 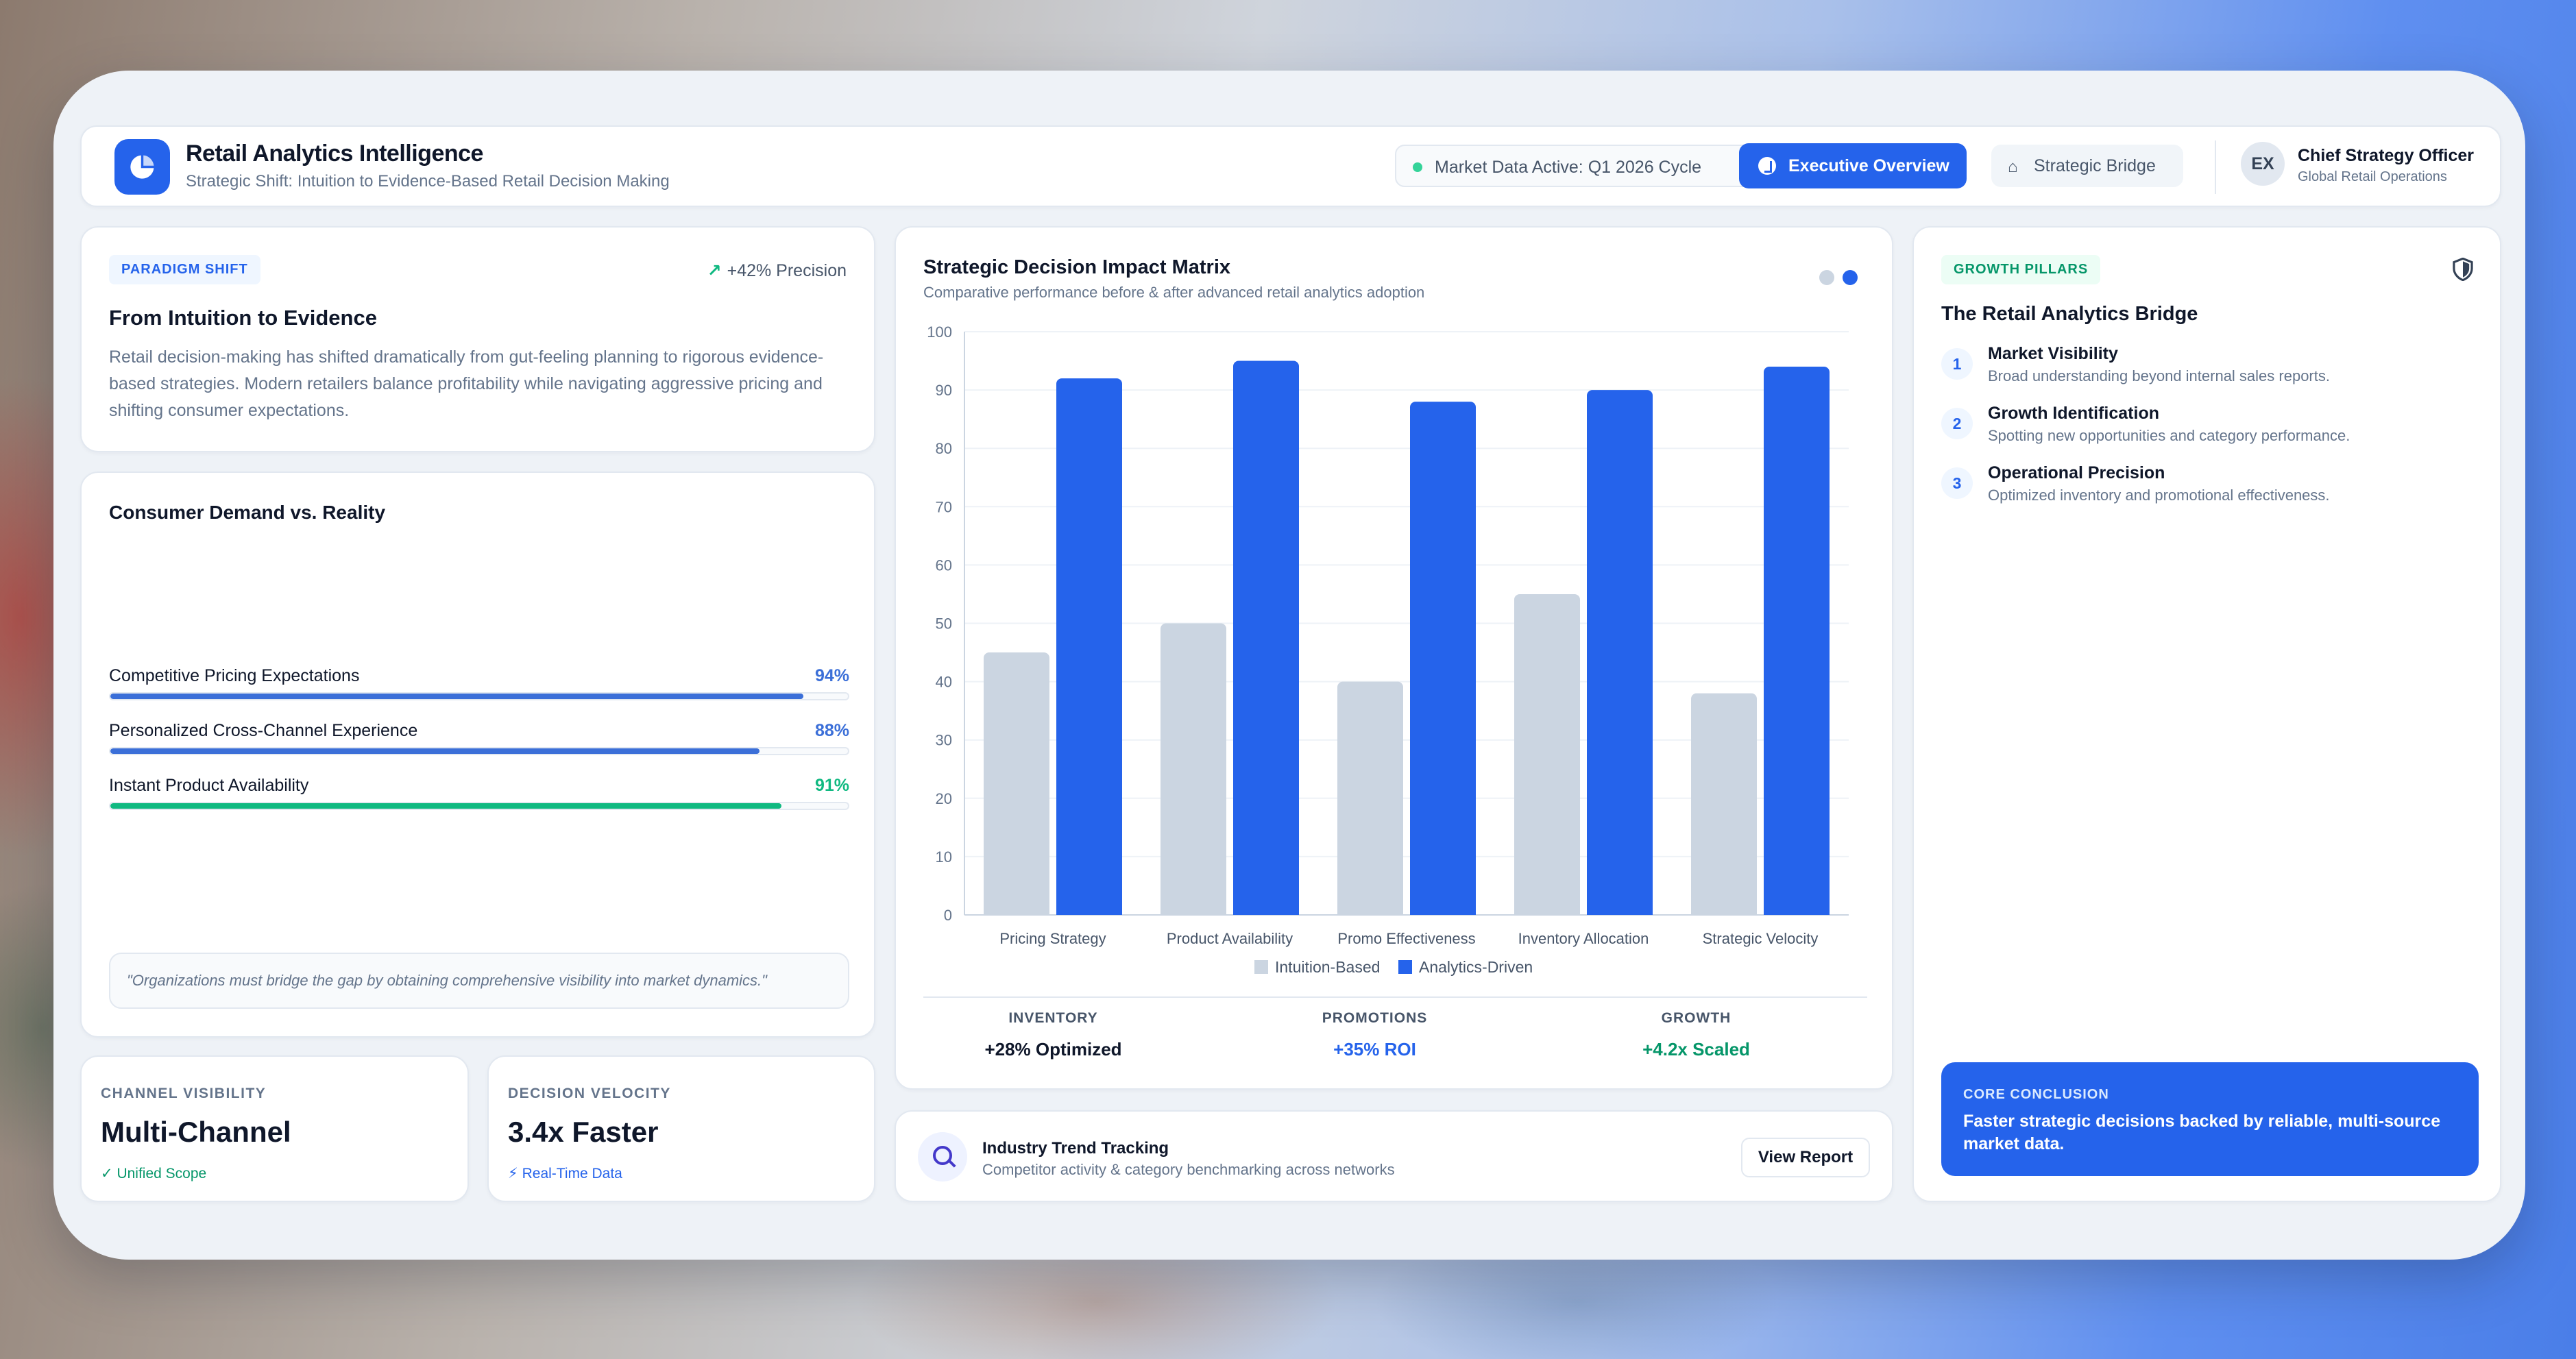 I want to click on tab-strategic-bridge: ⌂ Strategic Bridge, so click(x=2087, y=166).